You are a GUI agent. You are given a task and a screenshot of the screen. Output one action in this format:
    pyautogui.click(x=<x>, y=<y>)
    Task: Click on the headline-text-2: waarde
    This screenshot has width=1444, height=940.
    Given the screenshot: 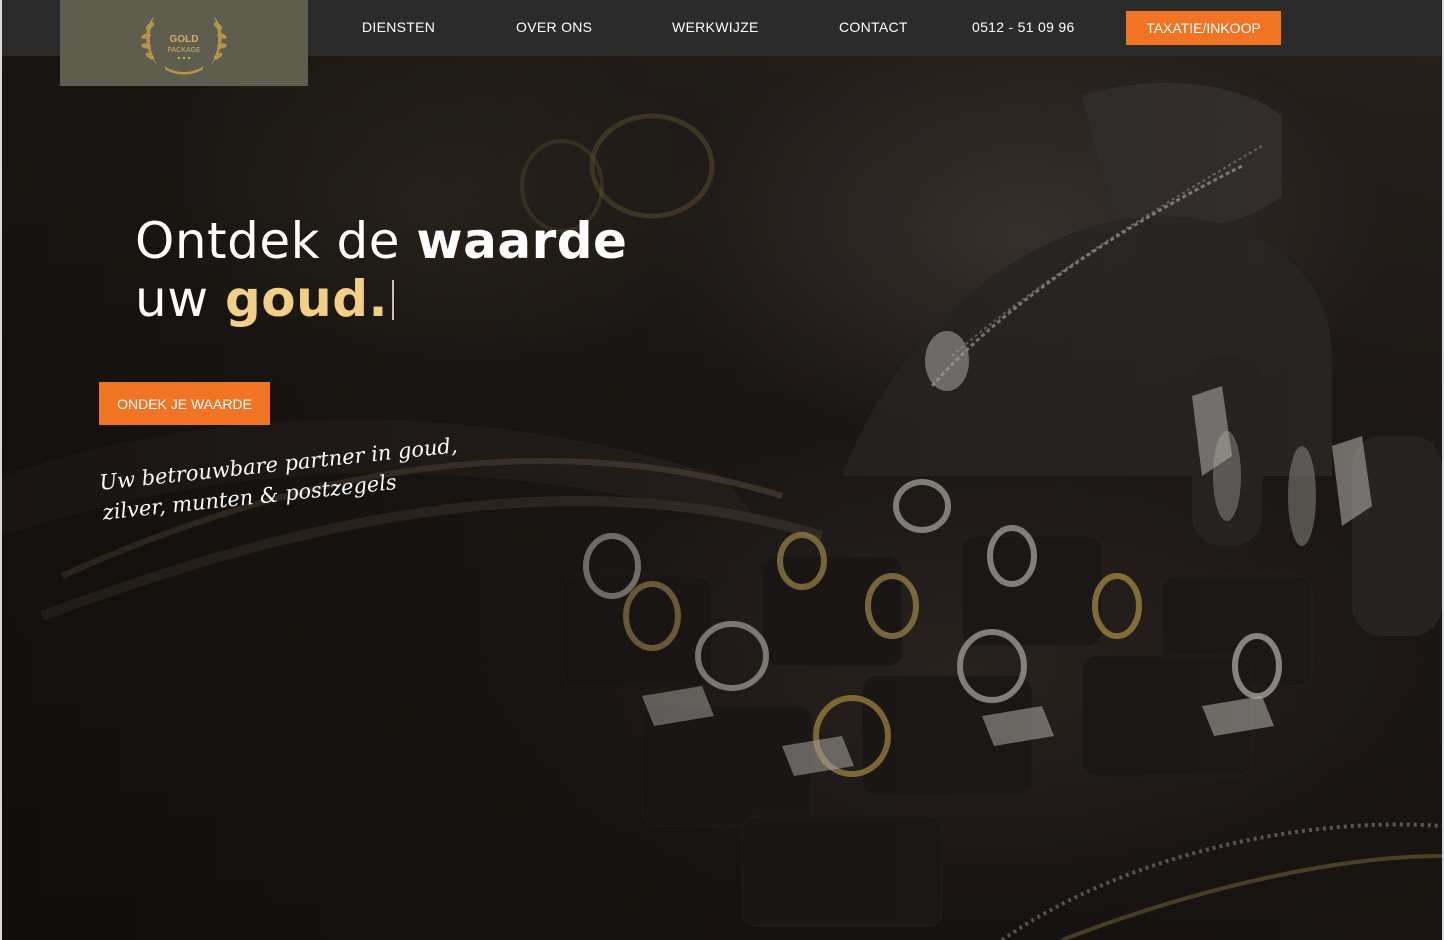 What is the action you would take?
    pyautogui.click(x=522, y=241)
    